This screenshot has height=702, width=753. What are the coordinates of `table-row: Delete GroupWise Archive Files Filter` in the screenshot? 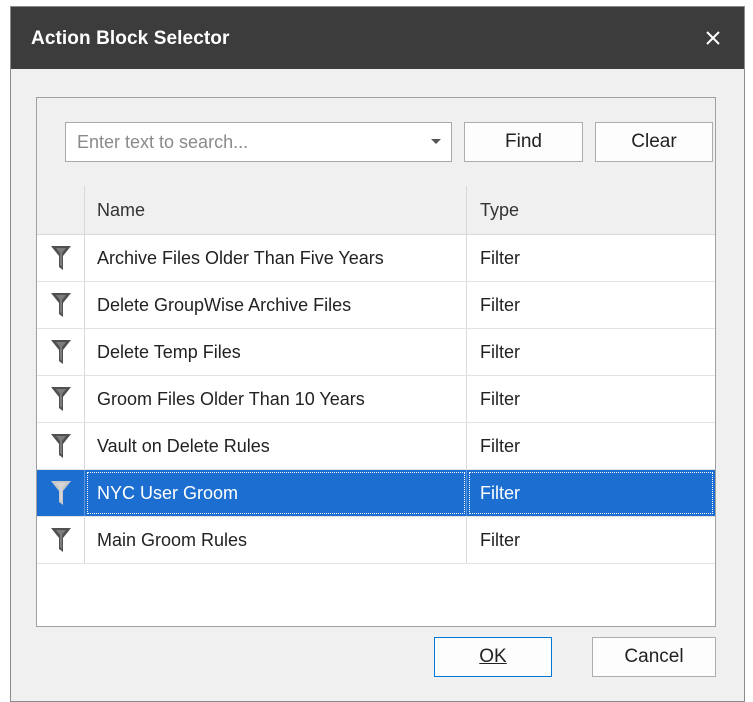 It's located at (376, 305).